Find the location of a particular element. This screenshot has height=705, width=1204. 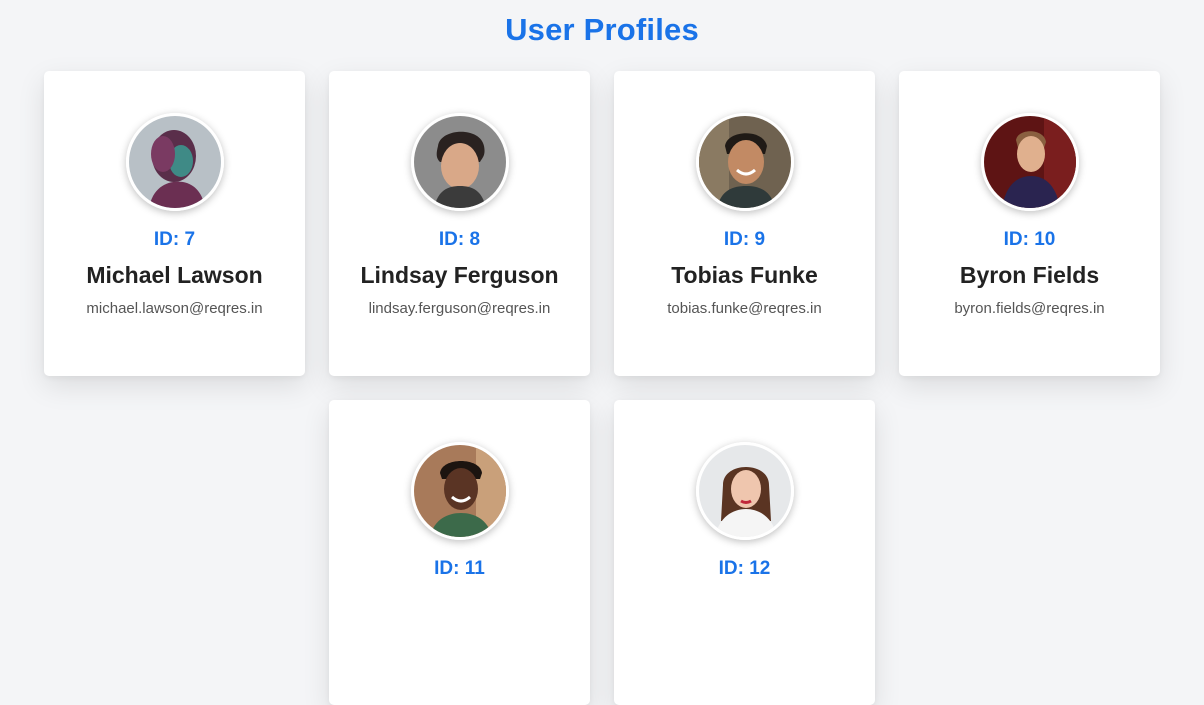

user-id: ID: 10 is located at coordinates (1029, 239).